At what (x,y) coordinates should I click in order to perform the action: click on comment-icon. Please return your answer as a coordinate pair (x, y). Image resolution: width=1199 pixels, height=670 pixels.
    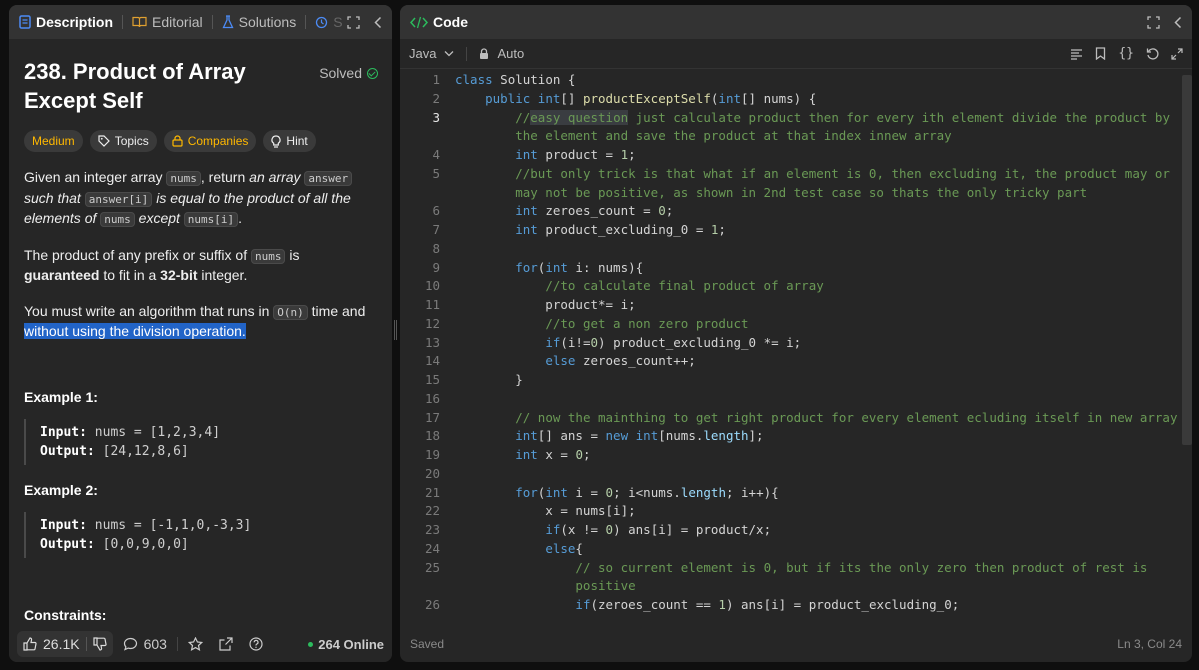
    Looking at the image, I should click on (130, 644).